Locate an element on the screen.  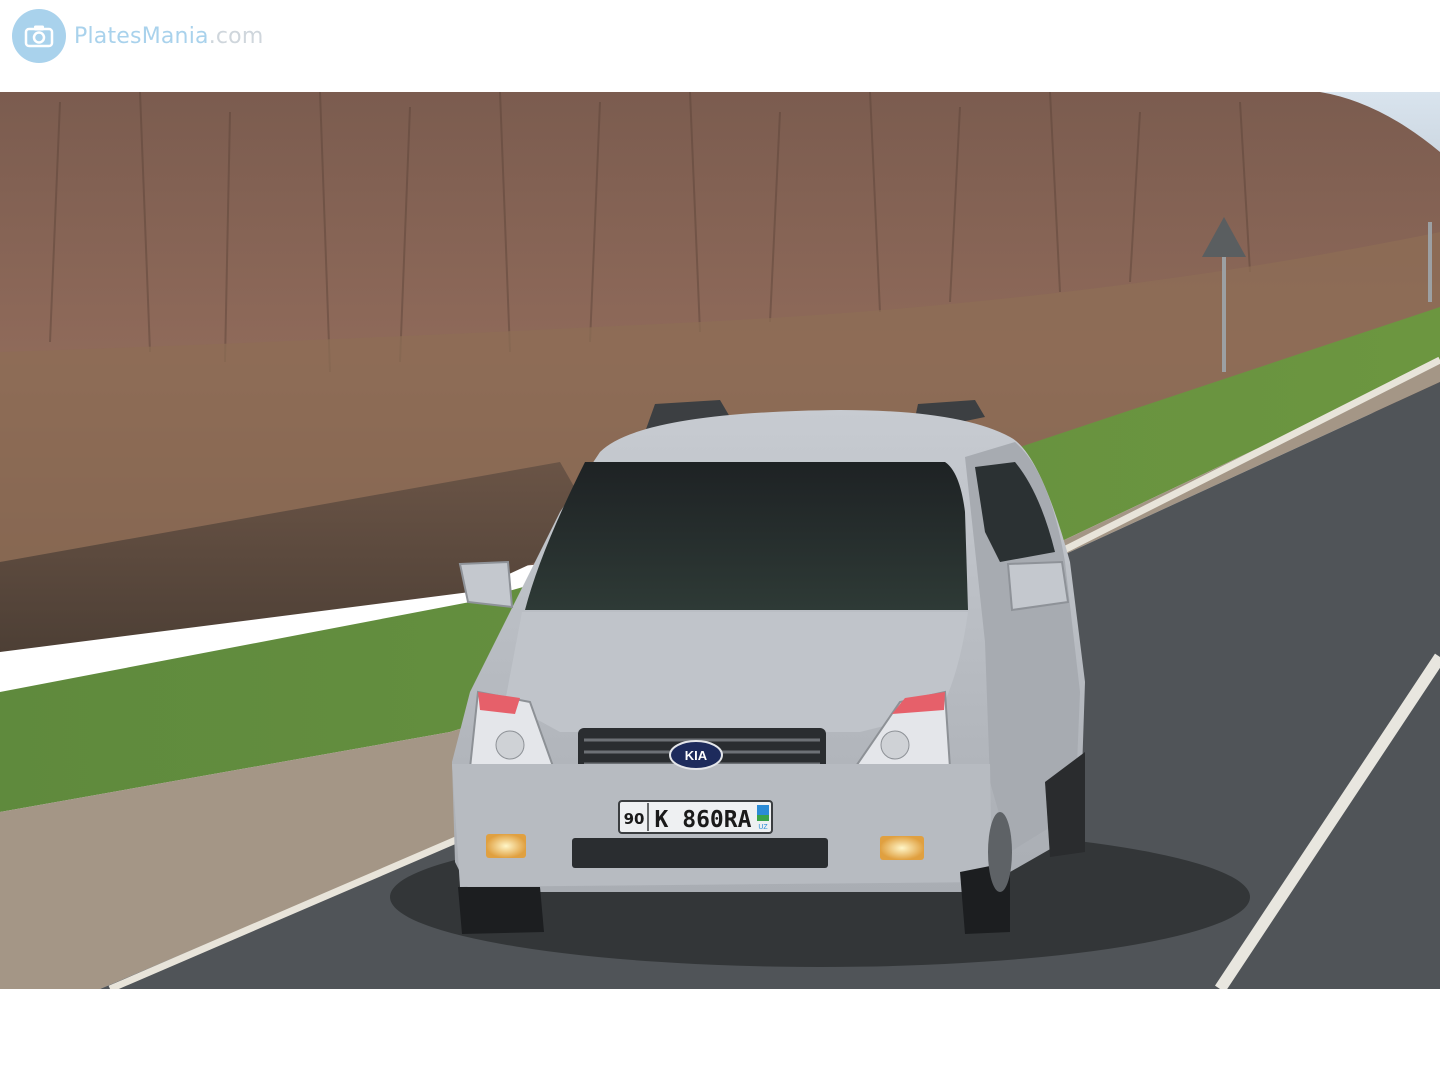
plate-country: UZ is located at coordinates (763, 827).